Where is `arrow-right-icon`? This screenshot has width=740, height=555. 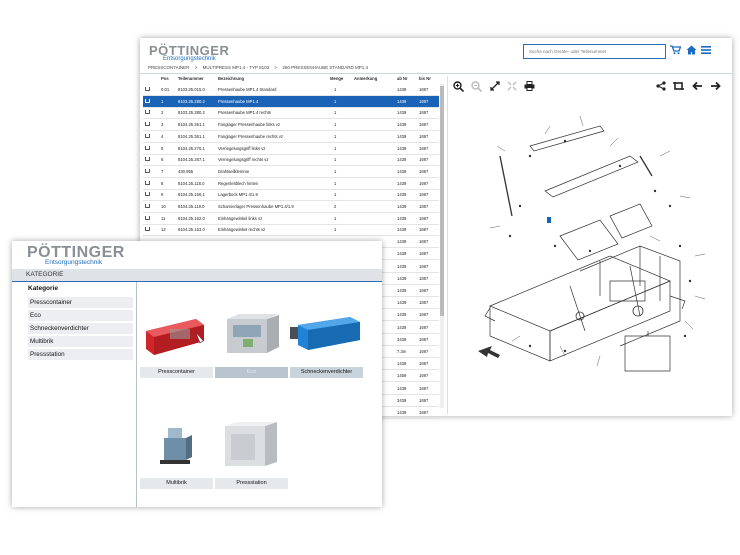 arrow-right-icon is located at coordinates (715, 87).